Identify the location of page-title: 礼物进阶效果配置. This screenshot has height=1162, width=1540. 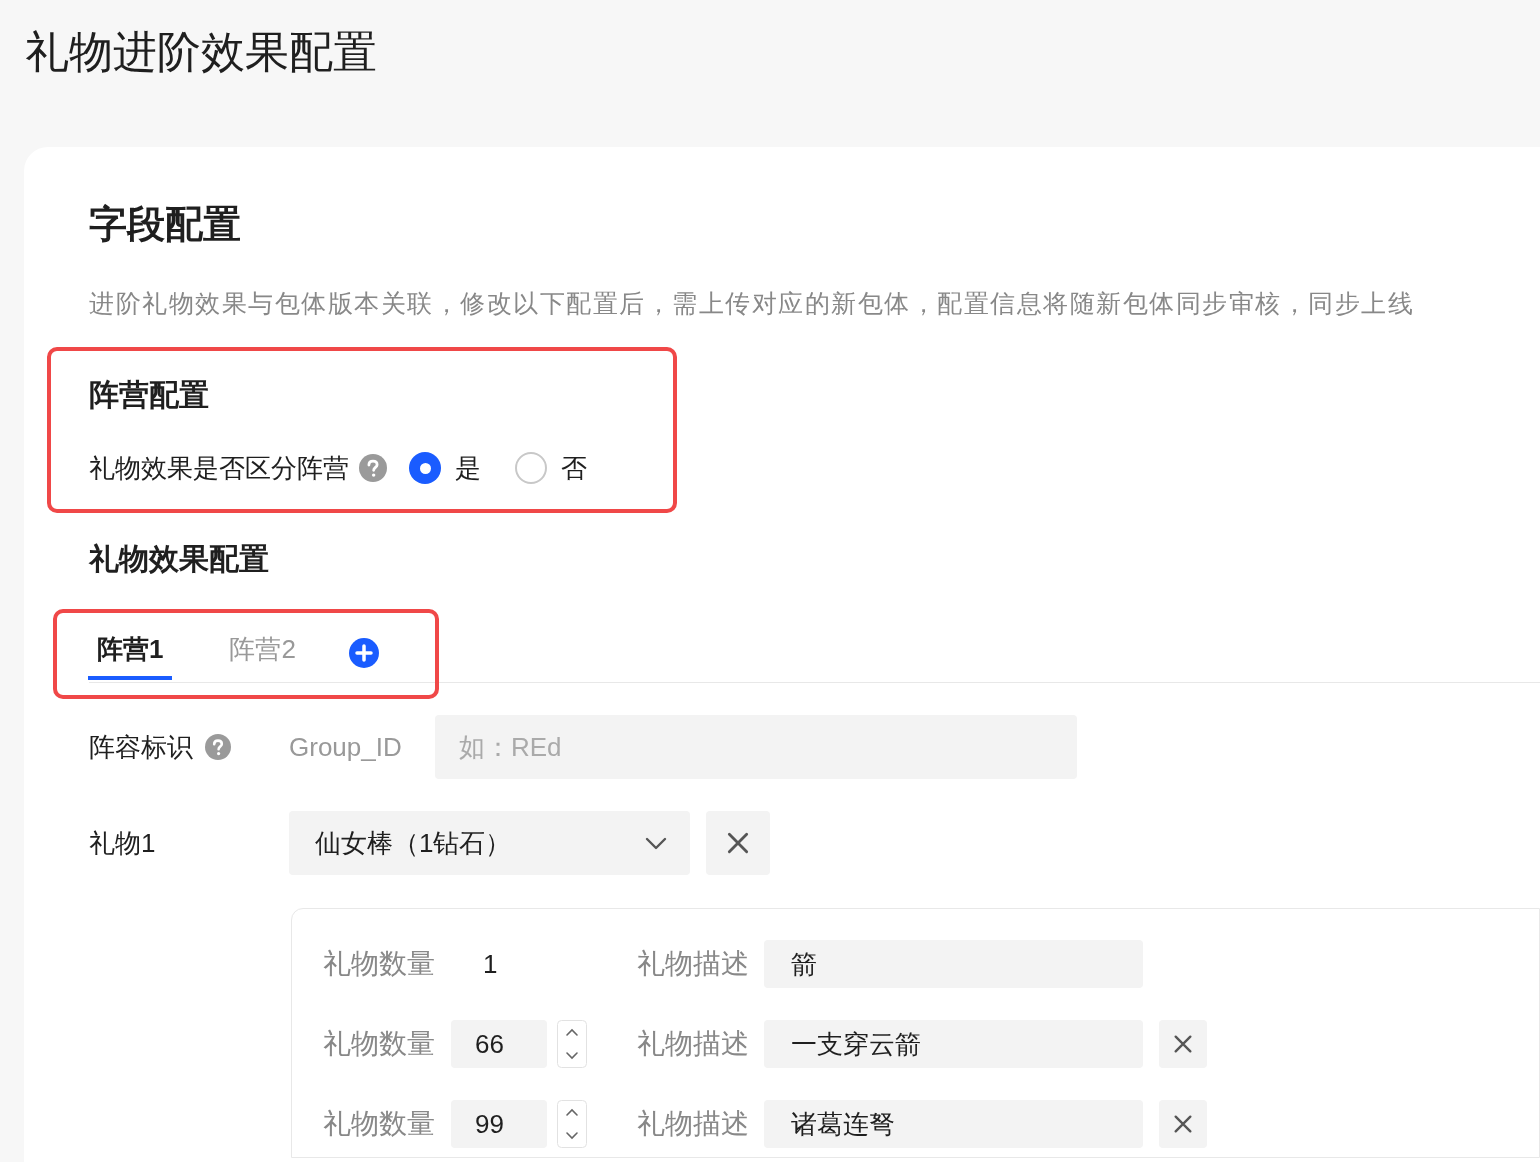
(201, 52).